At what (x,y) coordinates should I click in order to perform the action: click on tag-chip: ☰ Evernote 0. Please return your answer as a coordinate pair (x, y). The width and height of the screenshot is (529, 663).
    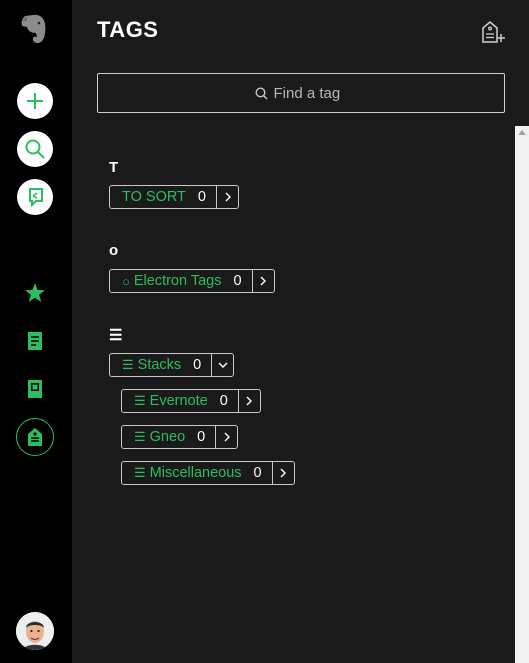
    Looking at the image, I should click on (191, 401).